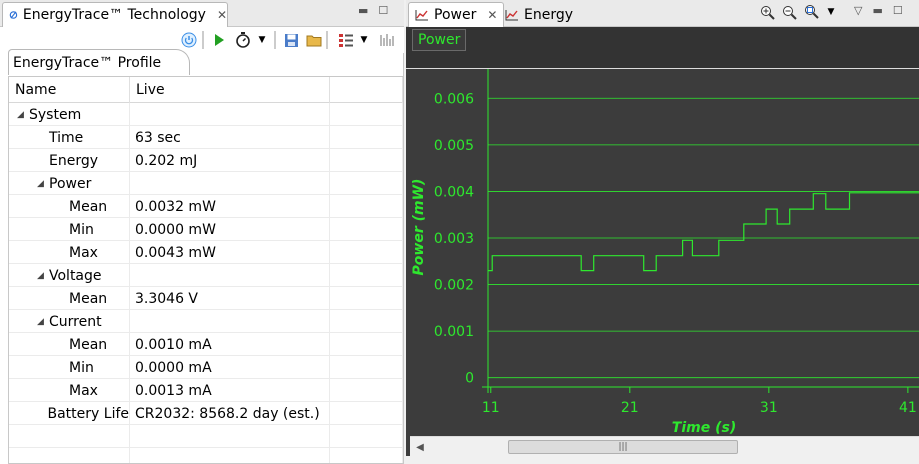 This screenshot has height=464, width=919. Describe the element at coordinates (69, 321) in the screenshot. I see `name-cell: ◢ Current` at that location.